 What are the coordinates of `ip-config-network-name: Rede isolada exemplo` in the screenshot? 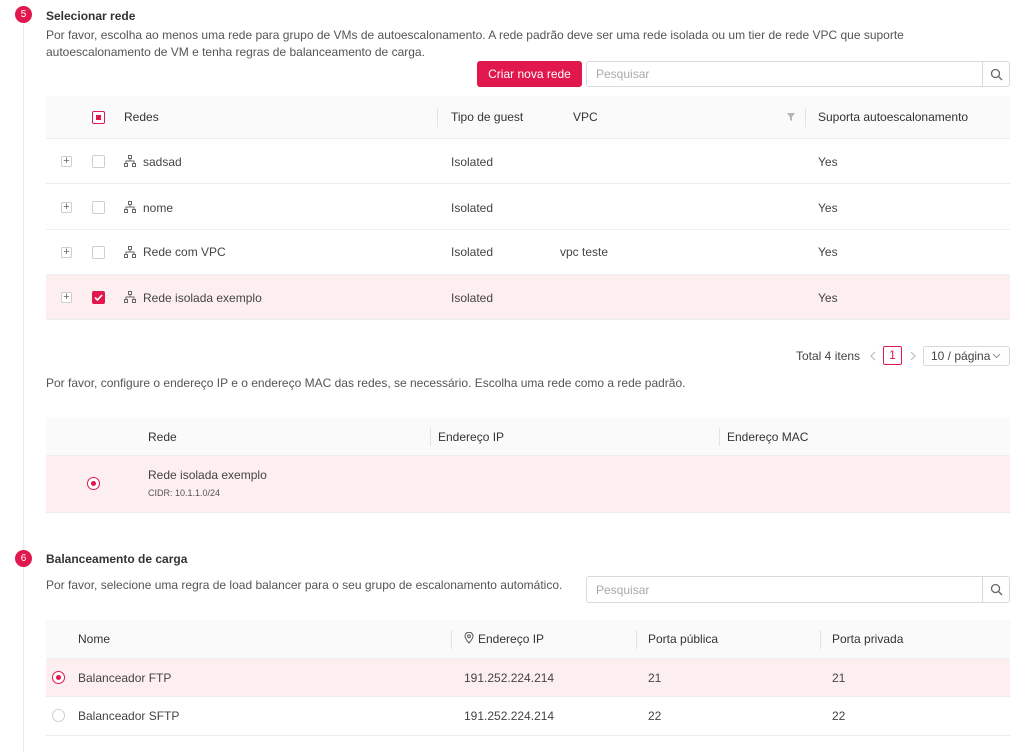 It's located at (207, 475).